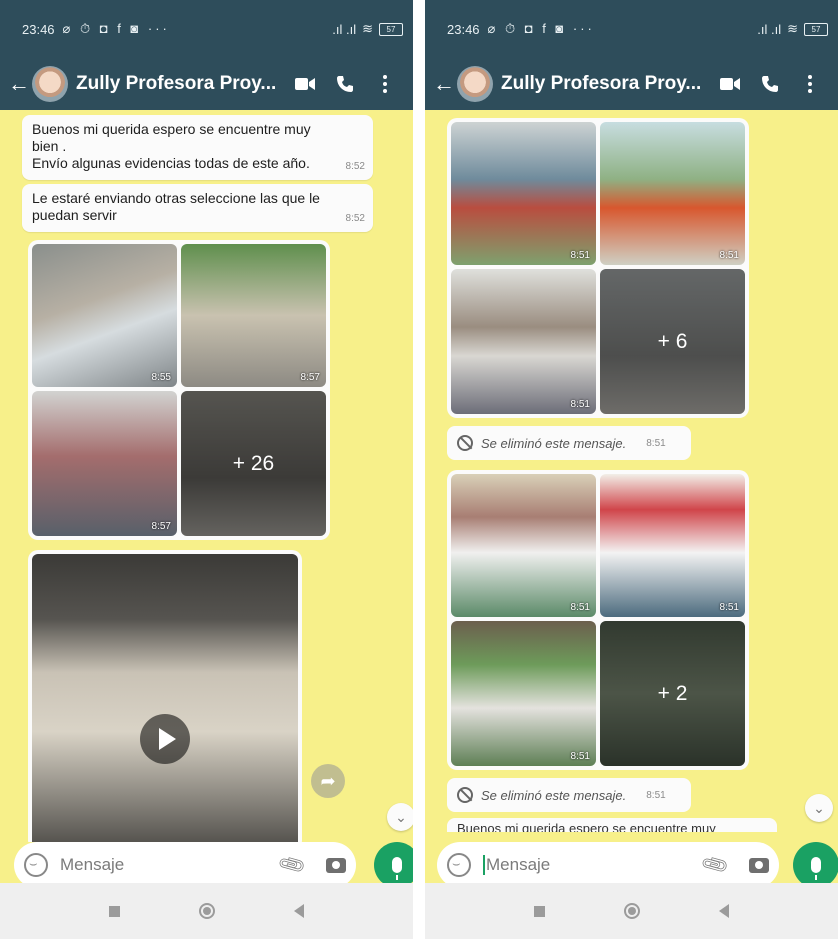 Image resolution: width=838 pixels, height=939 pixels. I want to click on photo-album: 8:51 8:51 8:51 + 6, so click(598, 268).